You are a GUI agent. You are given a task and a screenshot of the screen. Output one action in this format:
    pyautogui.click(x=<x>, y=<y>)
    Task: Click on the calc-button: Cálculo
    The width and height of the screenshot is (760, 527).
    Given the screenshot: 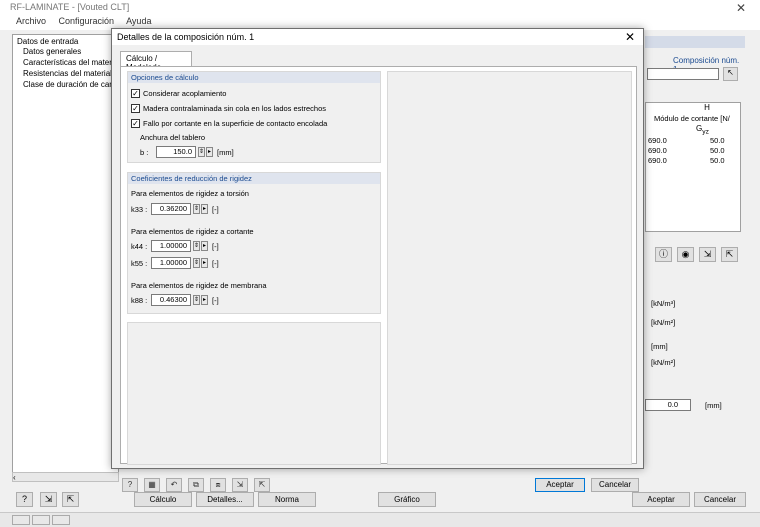 What is the action you would take?
    pyautogui.click(x=163, y=499)
    